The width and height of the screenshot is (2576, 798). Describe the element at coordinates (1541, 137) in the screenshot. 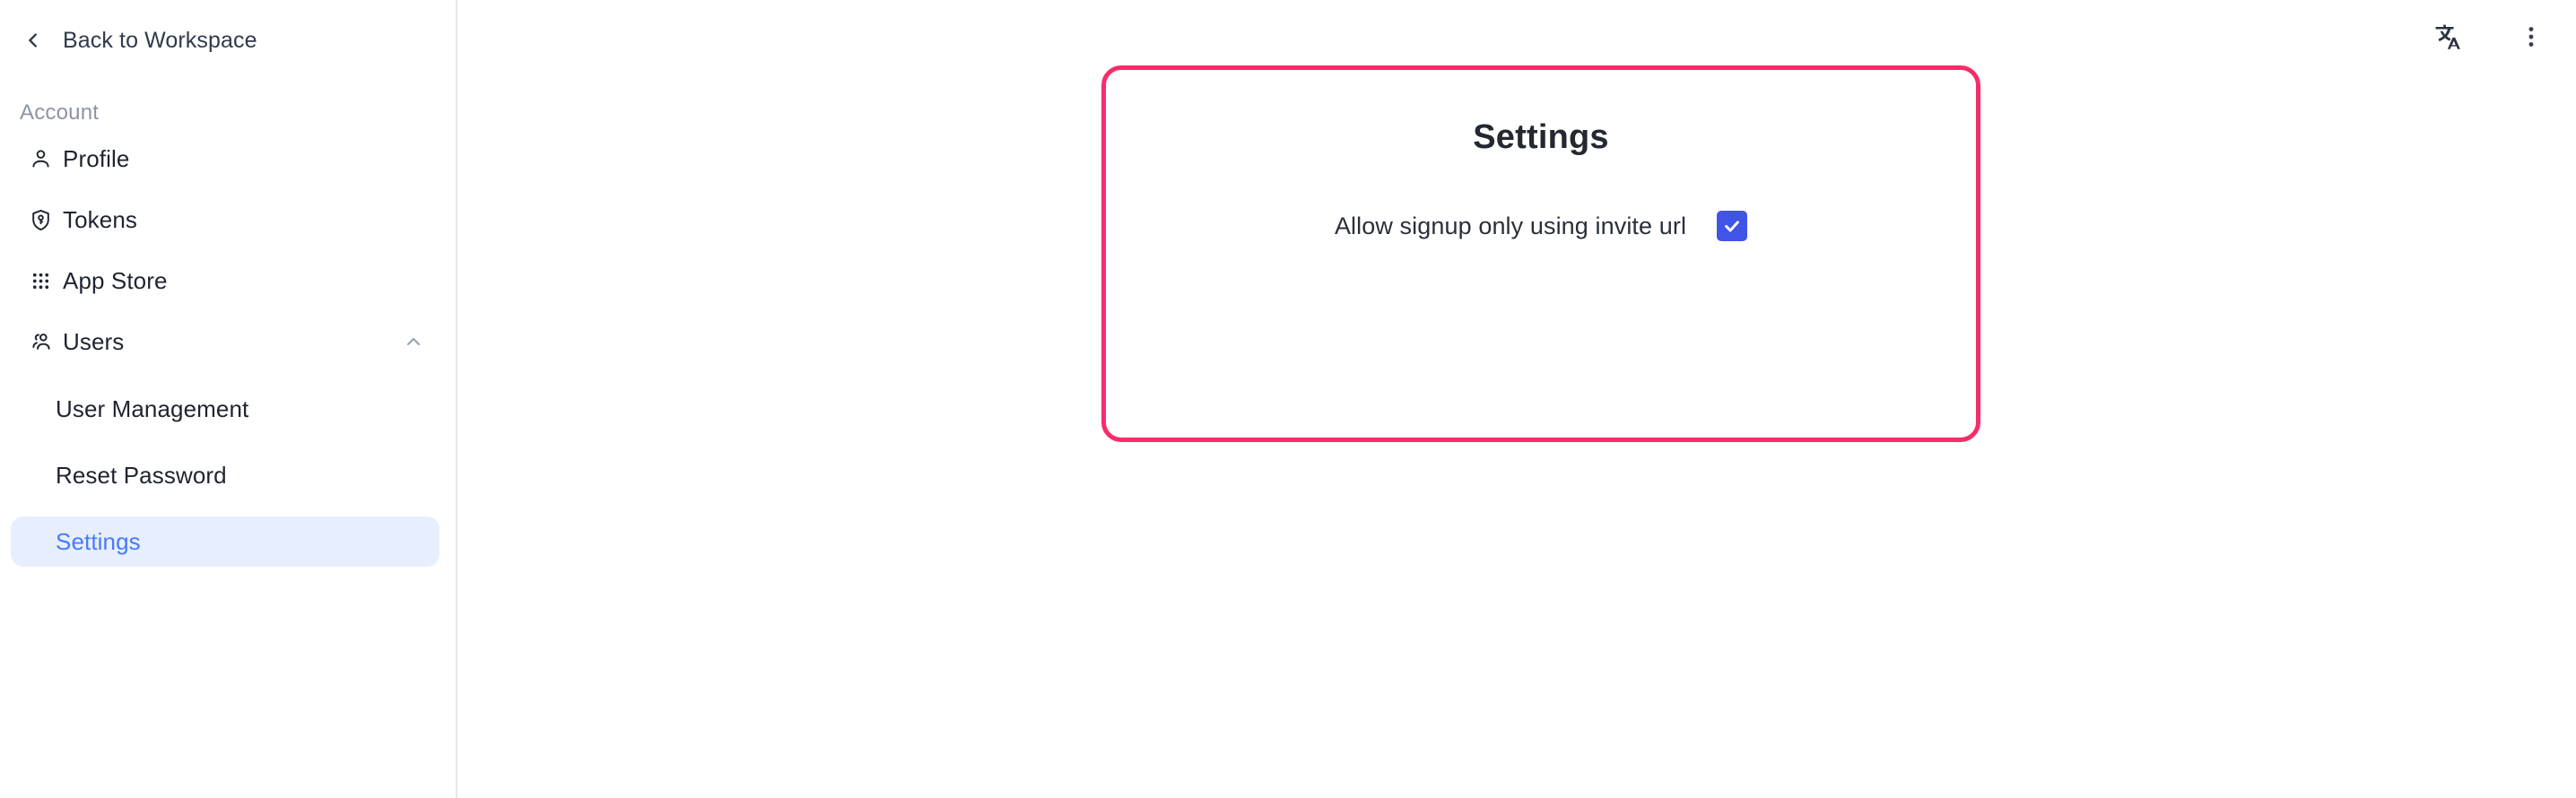

I see `page-title: Settings` at that location.